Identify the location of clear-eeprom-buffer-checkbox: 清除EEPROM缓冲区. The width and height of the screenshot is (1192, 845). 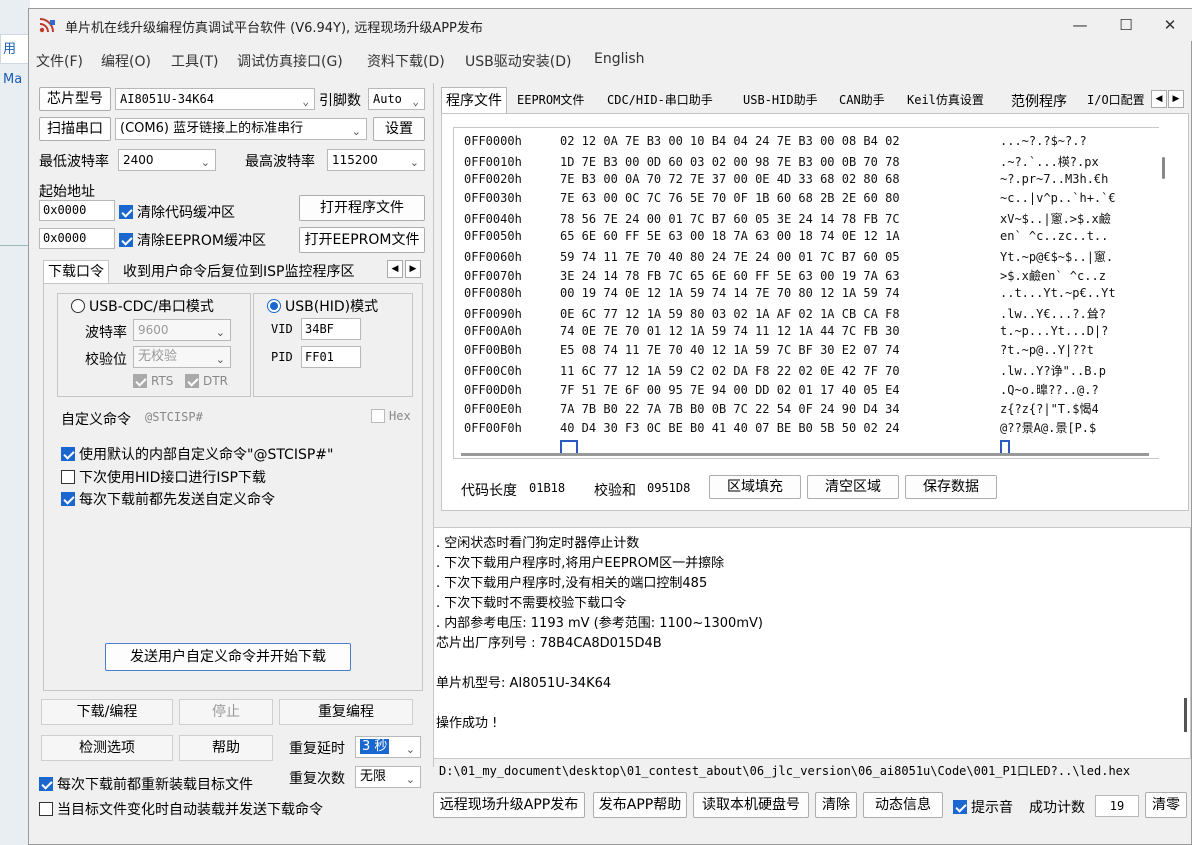
(192, 240).